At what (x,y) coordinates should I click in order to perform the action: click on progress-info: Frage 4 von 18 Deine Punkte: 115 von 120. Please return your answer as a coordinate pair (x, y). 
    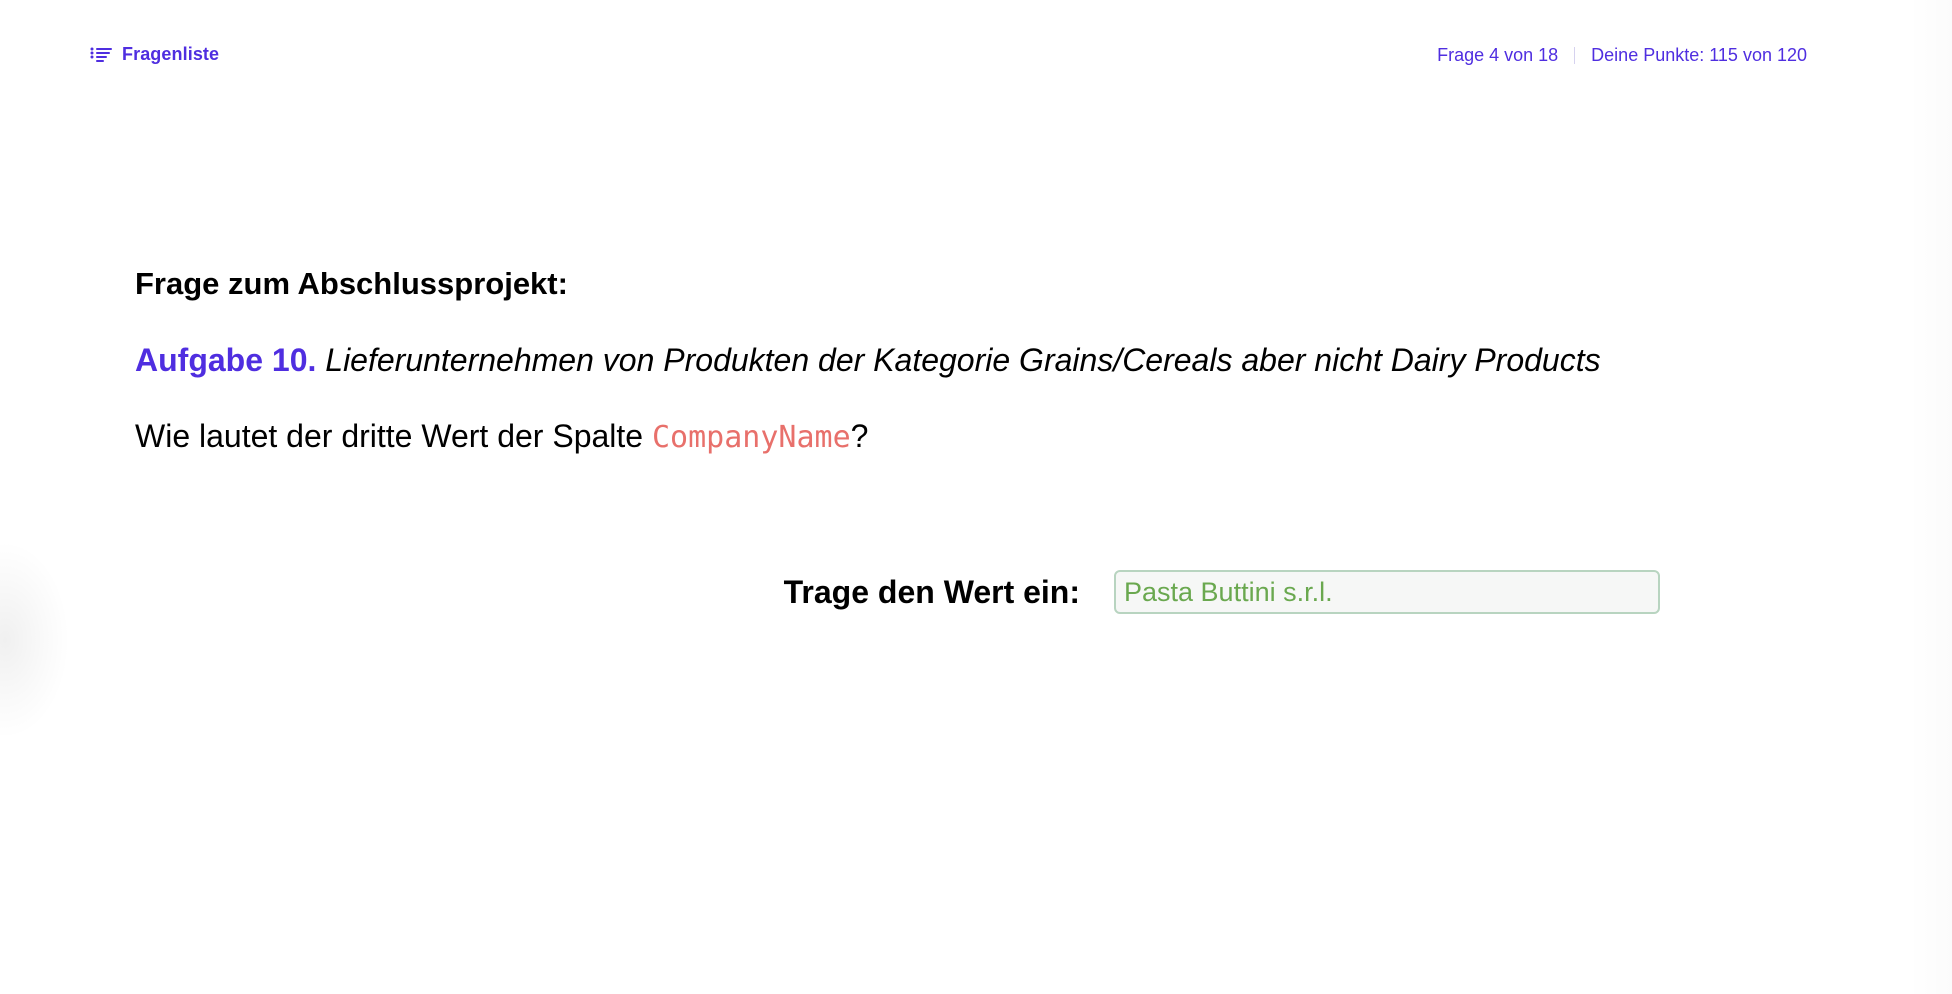
    Looking at the image, I should click on (1622, 55).